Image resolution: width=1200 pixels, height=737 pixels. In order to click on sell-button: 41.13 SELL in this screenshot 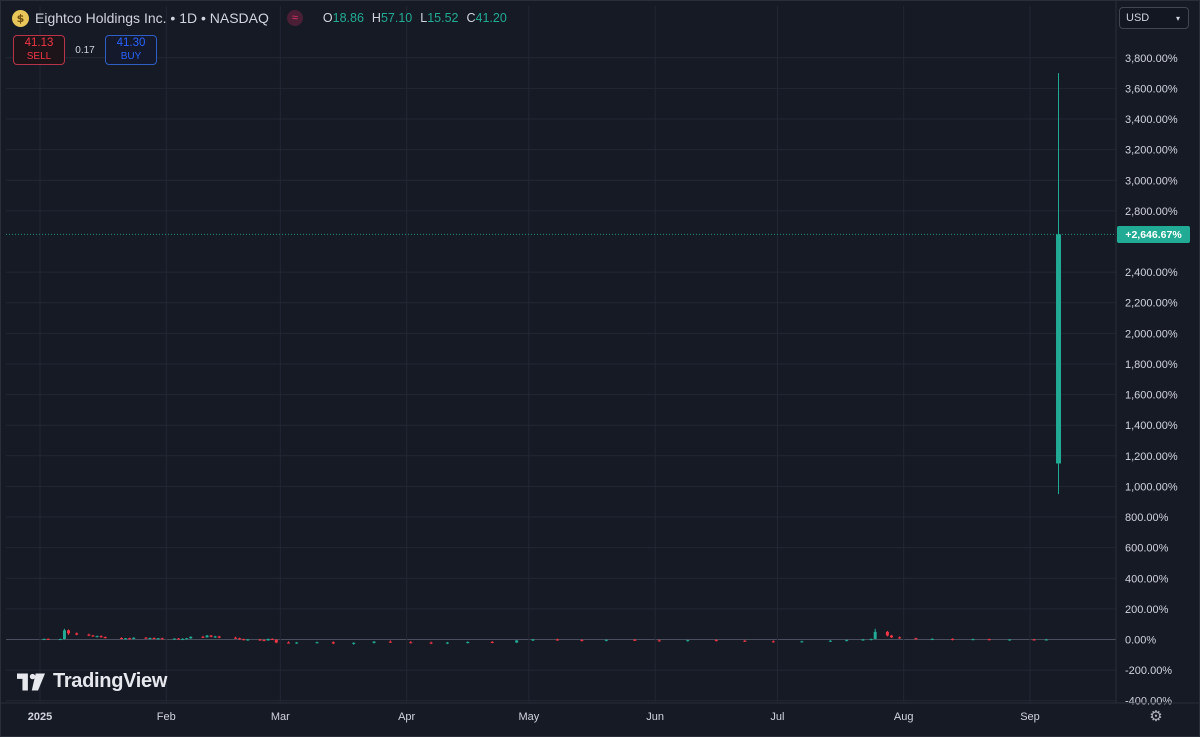, I will do `click(39, 50)`.